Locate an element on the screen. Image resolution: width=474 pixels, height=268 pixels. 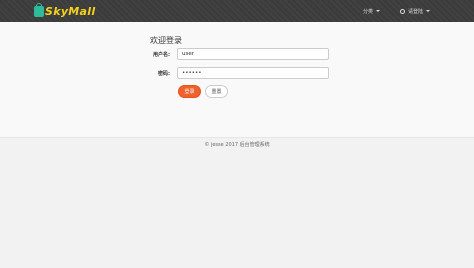
username-label: 用户名: is located at coordinates (161, 55).